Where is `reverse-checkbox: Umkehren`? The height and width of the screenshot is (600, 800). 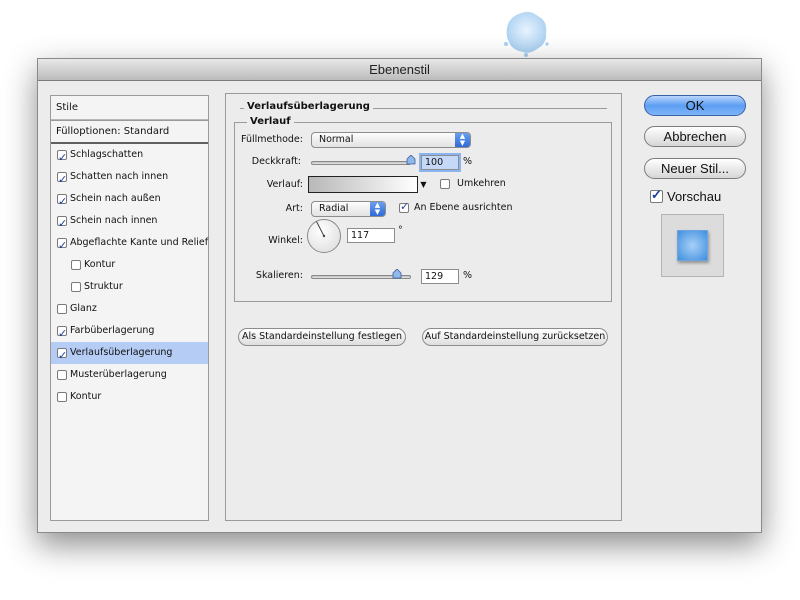 reverse-checkbox: Umkehren is located at coordinates (473, 183).